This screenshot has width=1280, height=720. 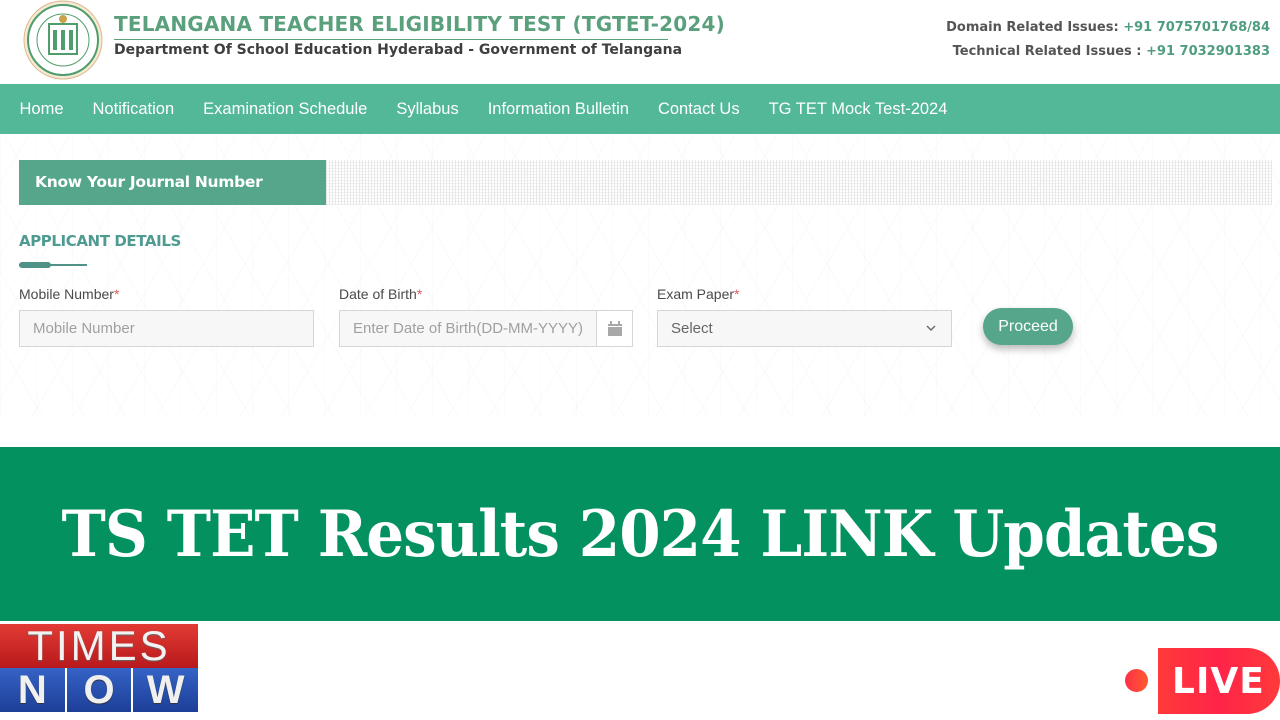 I want to click on domain-contact-label: Domain Related Issues:, so click(x=1035, y=27).